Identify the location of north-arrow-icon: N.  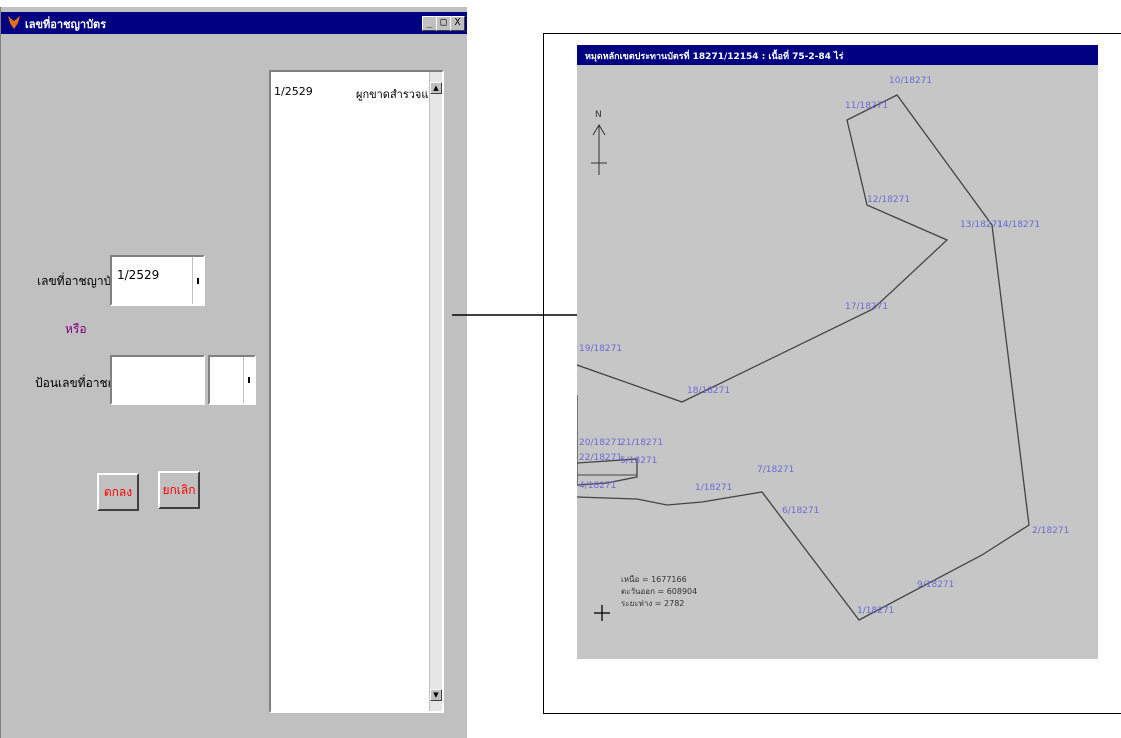
(599, 142).